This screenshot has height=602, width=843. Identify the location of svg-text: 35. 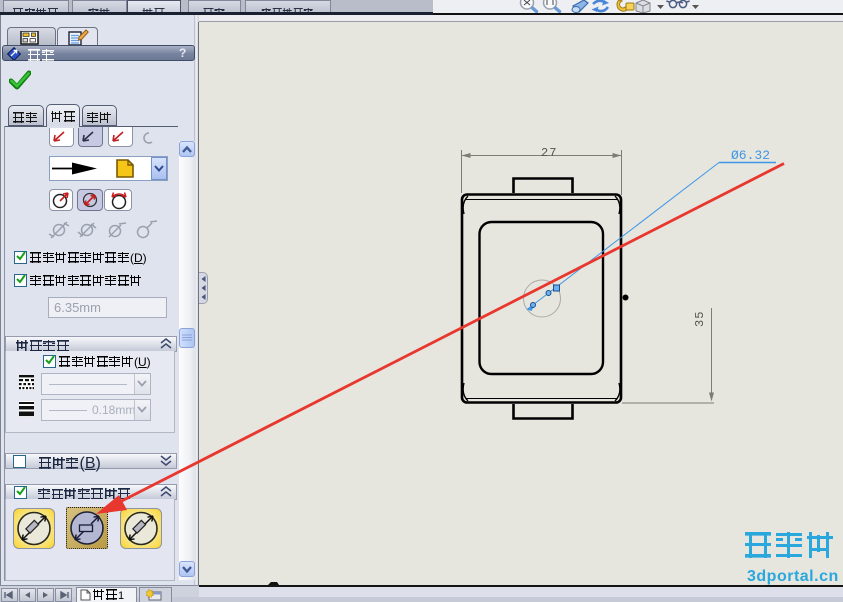
(700, 319).